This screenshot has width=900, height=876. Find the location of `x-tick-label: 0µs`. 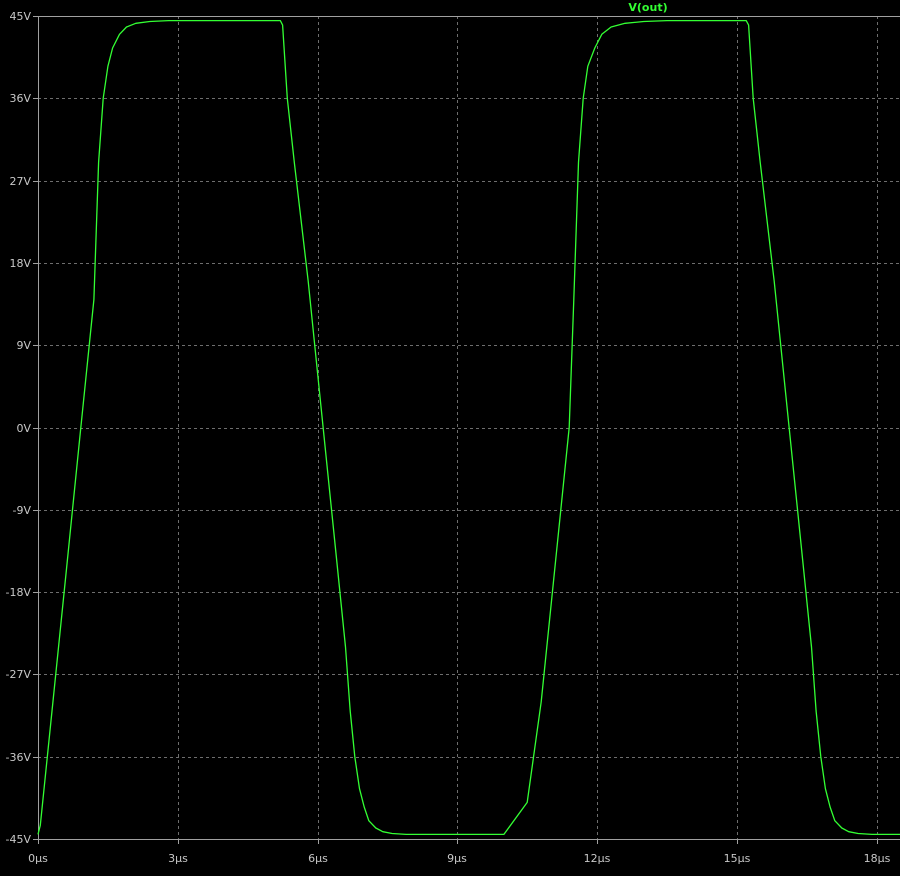

x-tick-label: 0µs is located at coordinates (38, 858).